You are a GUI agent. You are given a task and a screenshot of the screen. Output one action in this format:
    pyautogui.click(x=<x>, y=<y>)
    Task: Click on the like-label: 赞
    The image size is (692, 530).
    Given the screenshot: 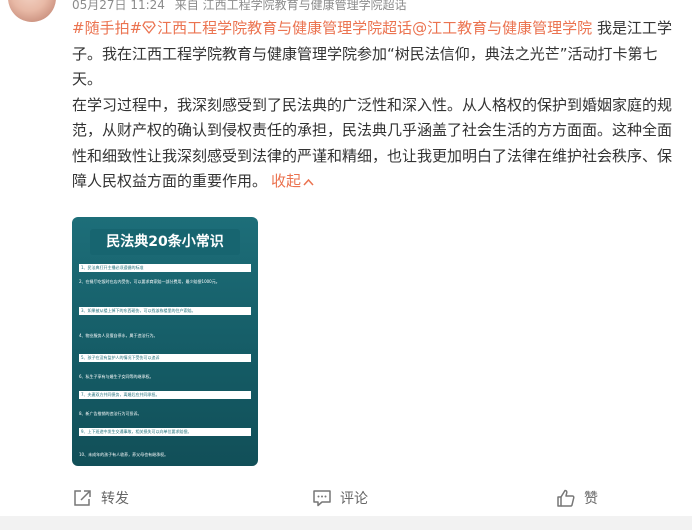 What is the action you would take?
    pyautogui.click(x=591, y=499)
    